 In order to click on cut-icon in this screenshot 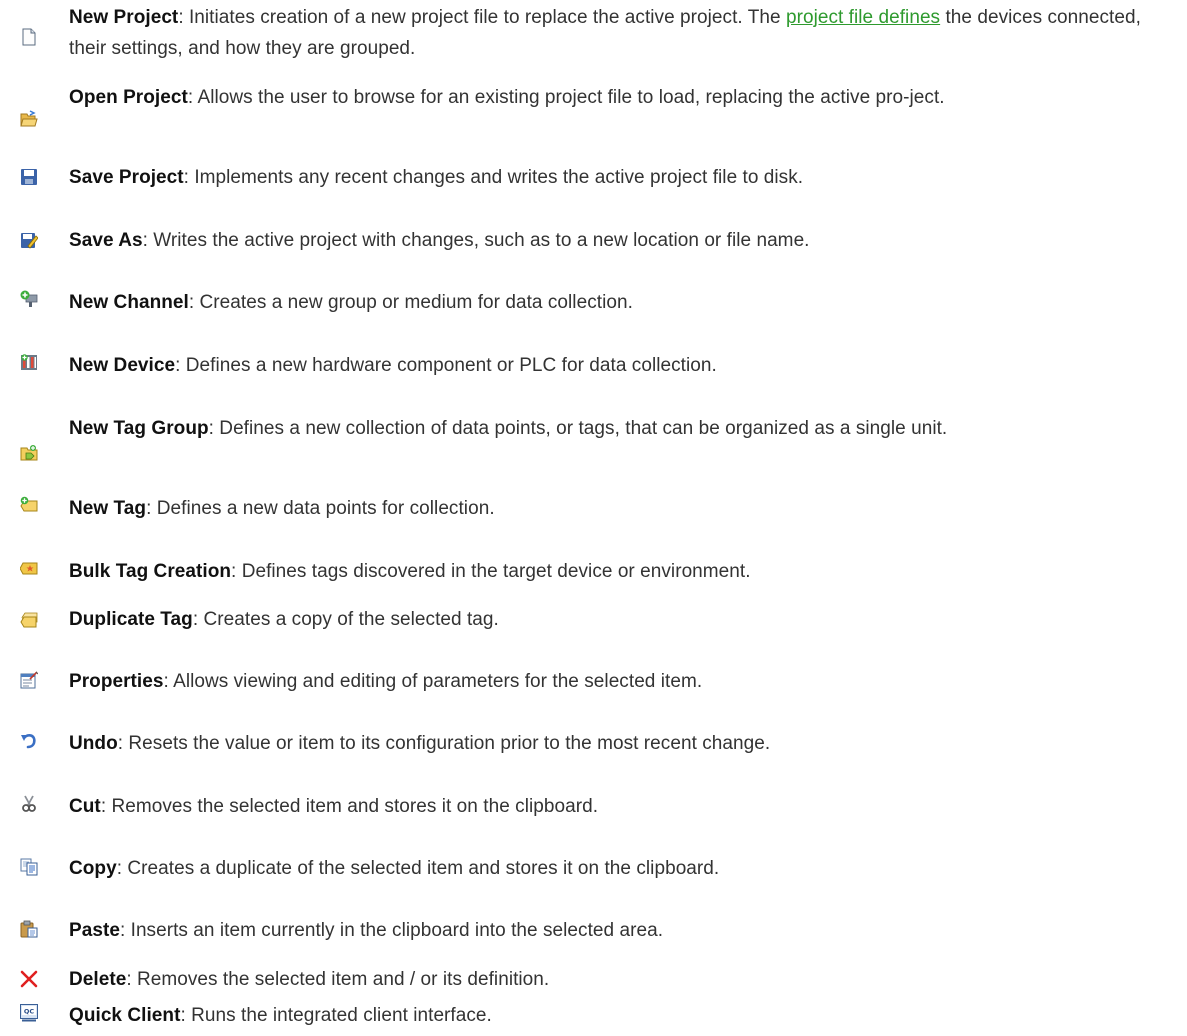, I will do `click(29, 804)`.